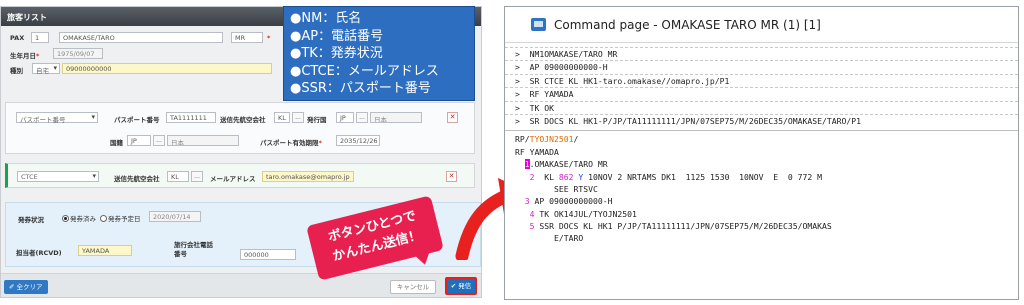  Describe the element at coordinates (336, 53) in the screenshot. I see `legend-item: ●TK：発券状況` at that location.